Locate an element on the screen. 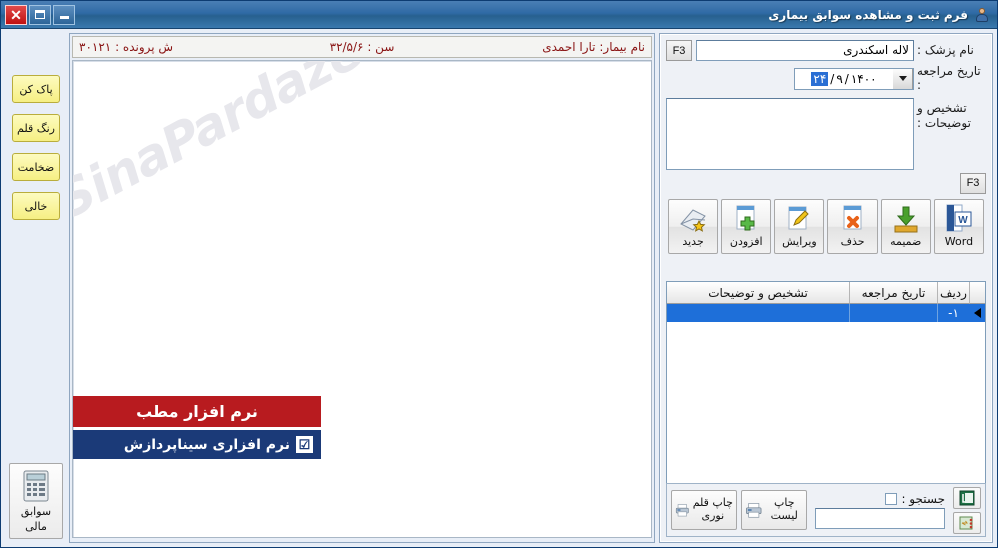 This screenshot has width=998, height=548. delete-button: حذف is located at coordinates (852, 226).